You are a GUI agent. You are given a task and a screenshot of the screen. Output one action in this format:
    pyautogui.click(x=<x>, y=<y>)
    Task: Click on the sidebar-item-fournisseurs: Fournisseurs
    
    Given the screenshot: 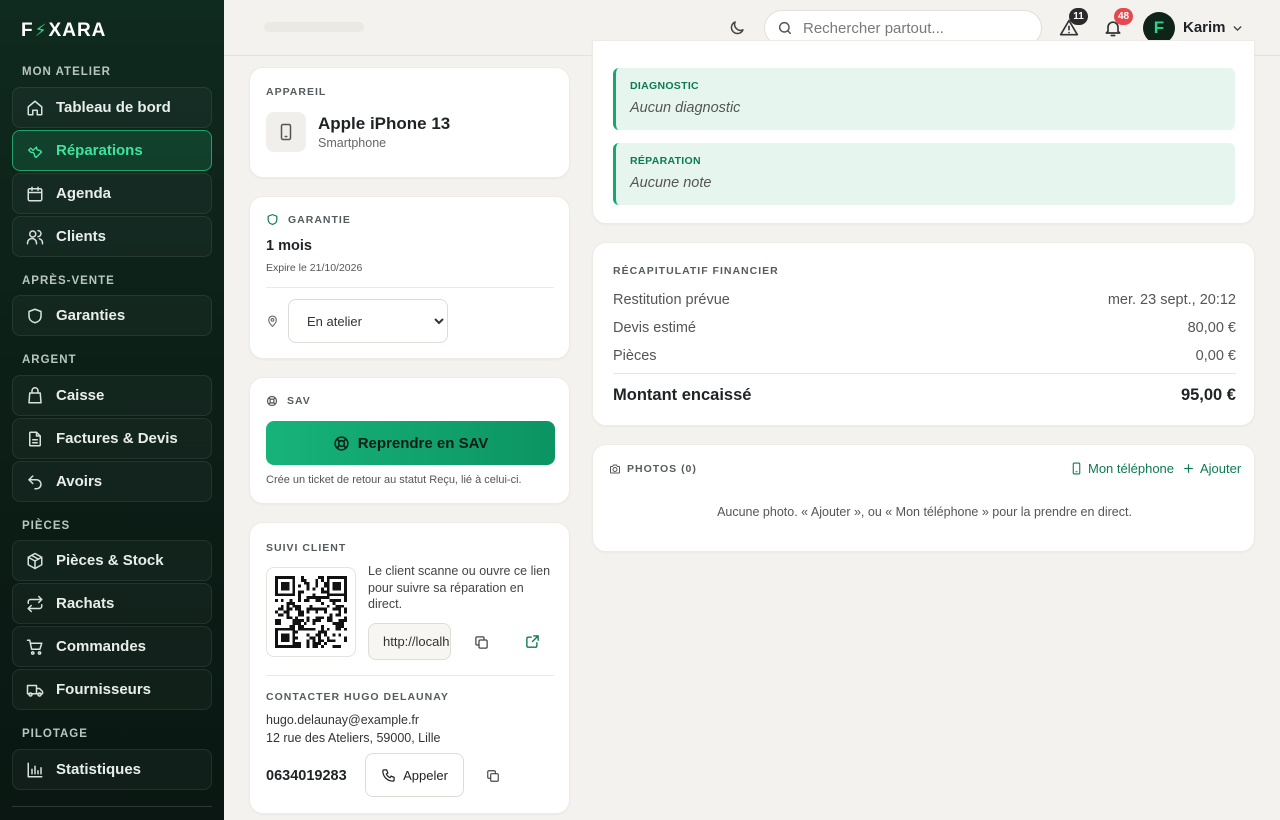 What is the action you would take?
    pyautogui.click(x=112, y=689)
    